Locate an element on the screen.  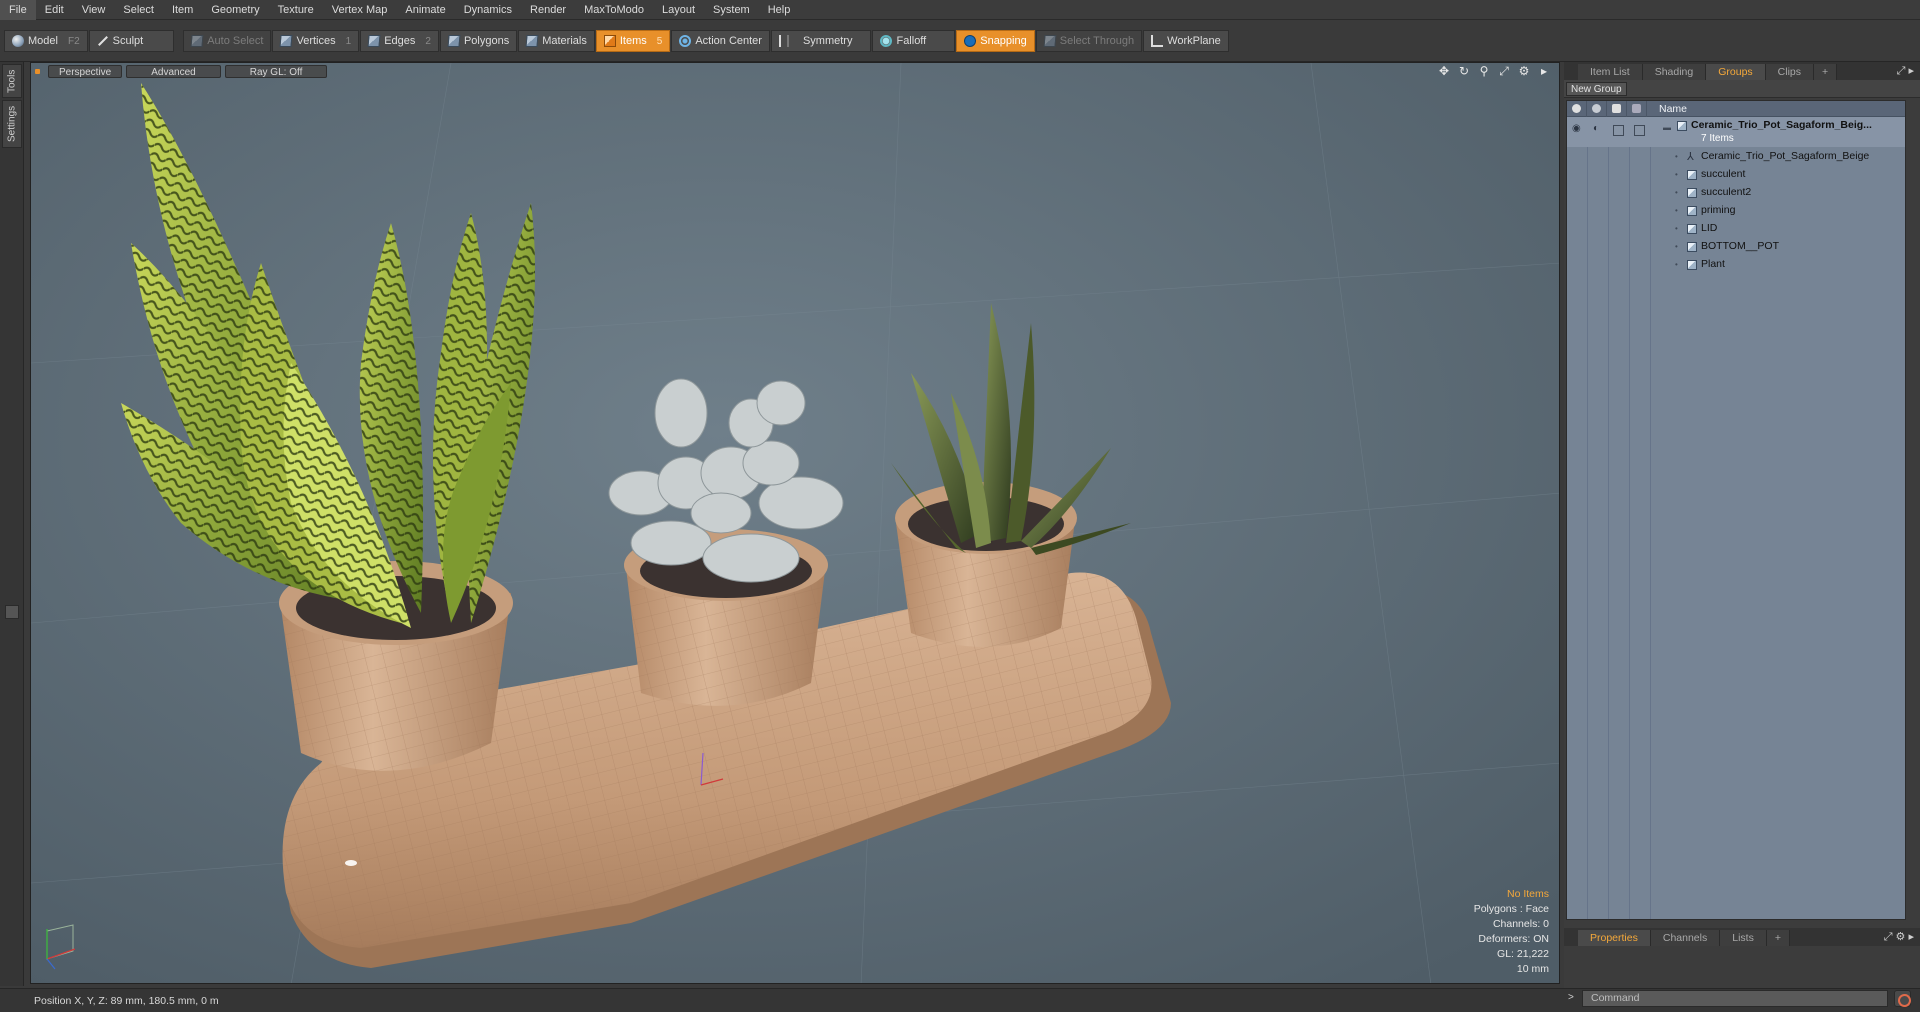
panel-toggle-button is located at coordinates (12, 612).